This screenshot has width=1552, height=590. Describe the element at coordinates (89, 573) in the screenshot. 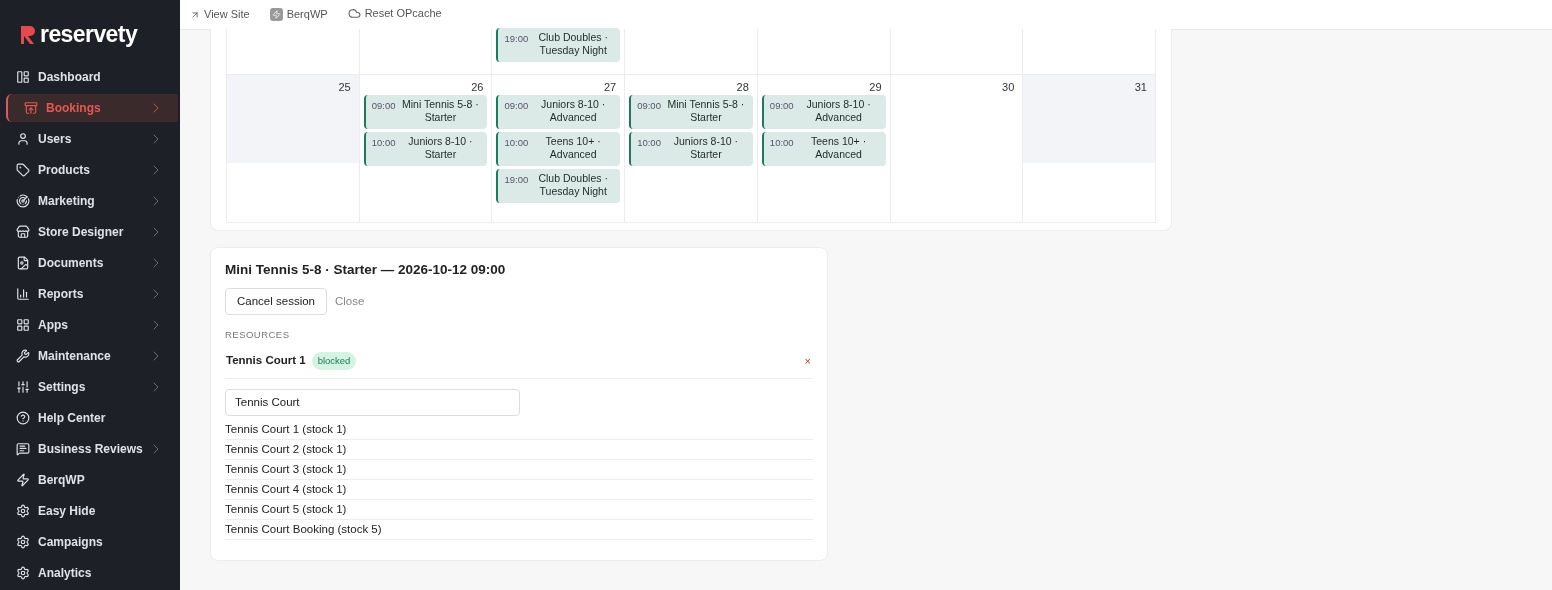

I see `sidebar-item: Analytics` at that location.